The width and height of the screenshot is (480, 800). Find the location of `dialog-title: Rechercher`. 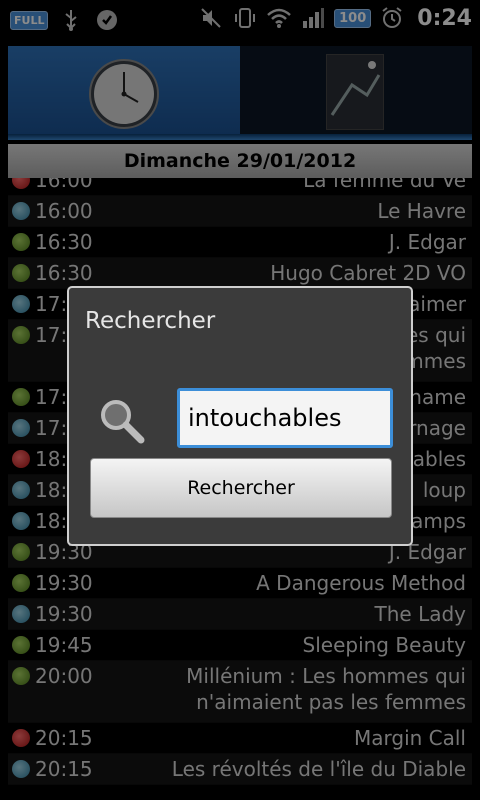

dialog-title: Rechercher is located at coordinates (150, 321).